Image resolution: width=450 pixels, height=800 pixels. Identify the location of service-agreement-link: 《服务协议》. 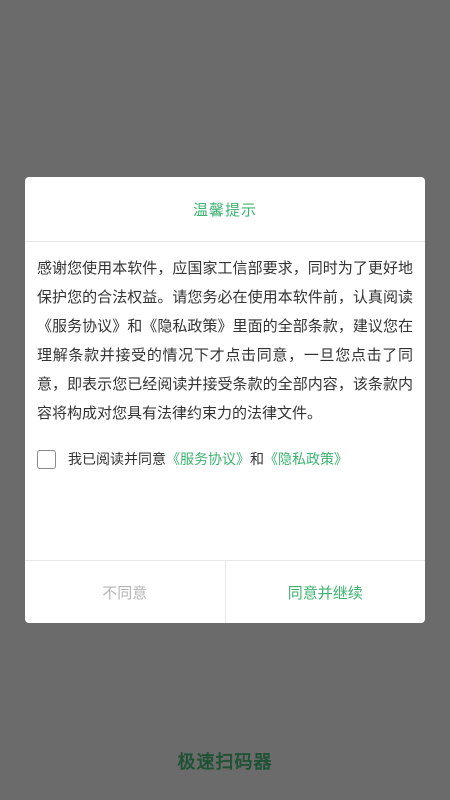
(208, 460).